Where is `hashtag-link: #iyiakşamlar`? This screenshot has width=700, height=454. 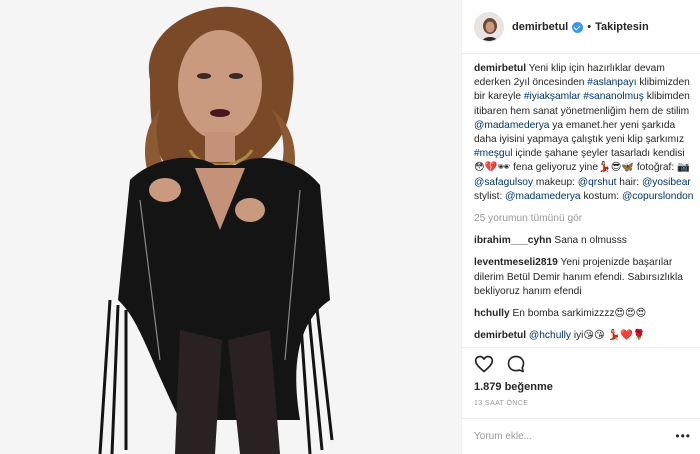 hashtag-link: #iyiakşamlar is located at coordinates (552, 96).